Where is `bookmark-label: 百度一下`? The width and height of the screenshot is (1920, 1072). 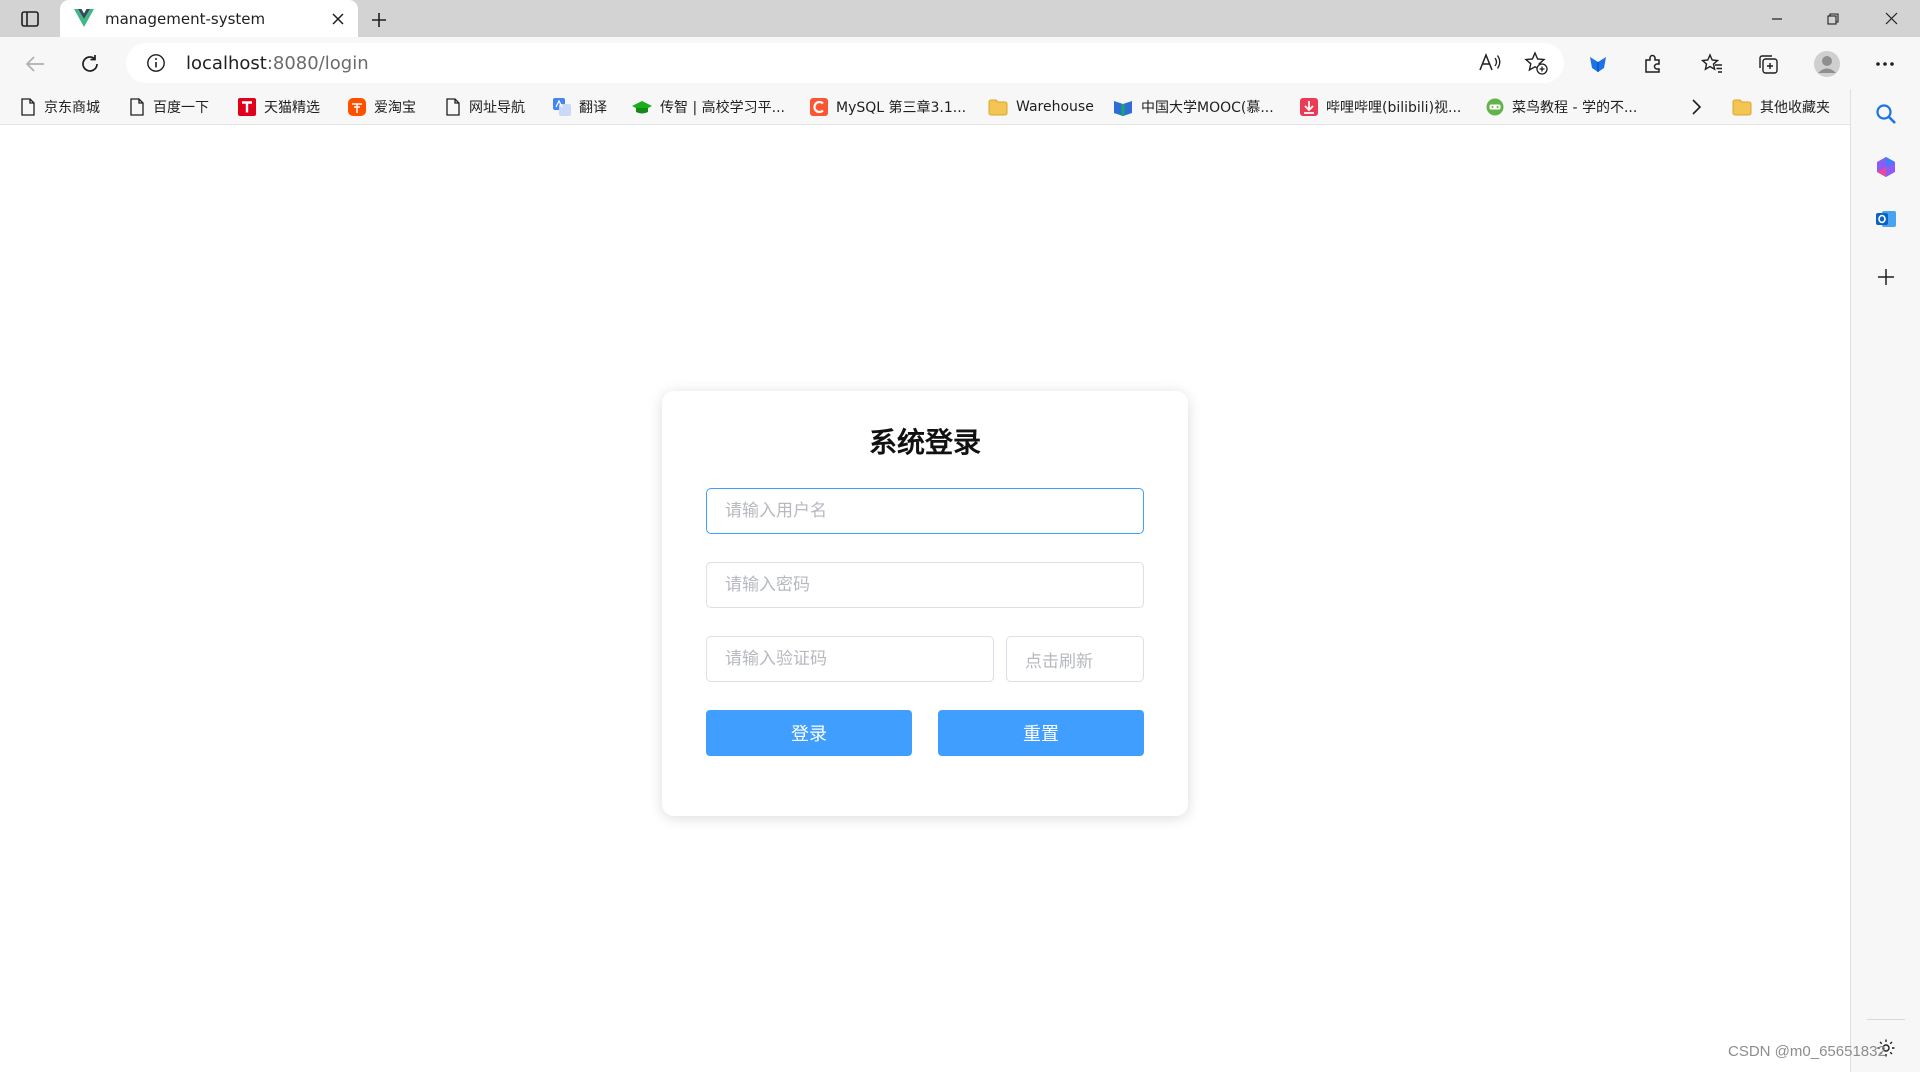 bookmark-label: 百度一下 is located at coordinates (181, 108).